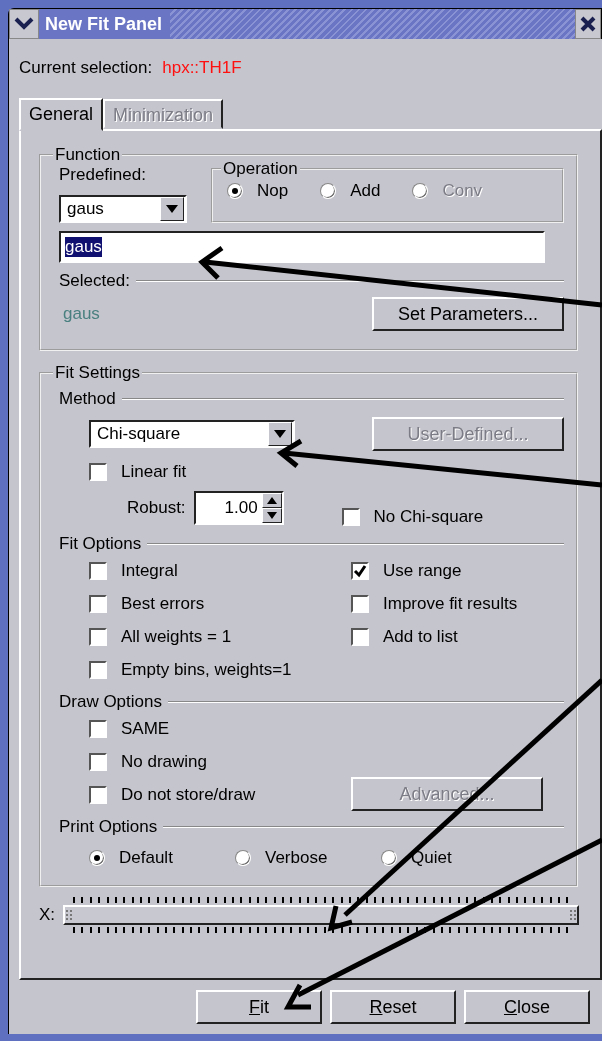 Image resolution: width=602 pixels, height=1041 pixels. What do you see at coordinates (462, 191) in the screenshot?
I see `radio-label: Conv` at bounding box center [462, 191].